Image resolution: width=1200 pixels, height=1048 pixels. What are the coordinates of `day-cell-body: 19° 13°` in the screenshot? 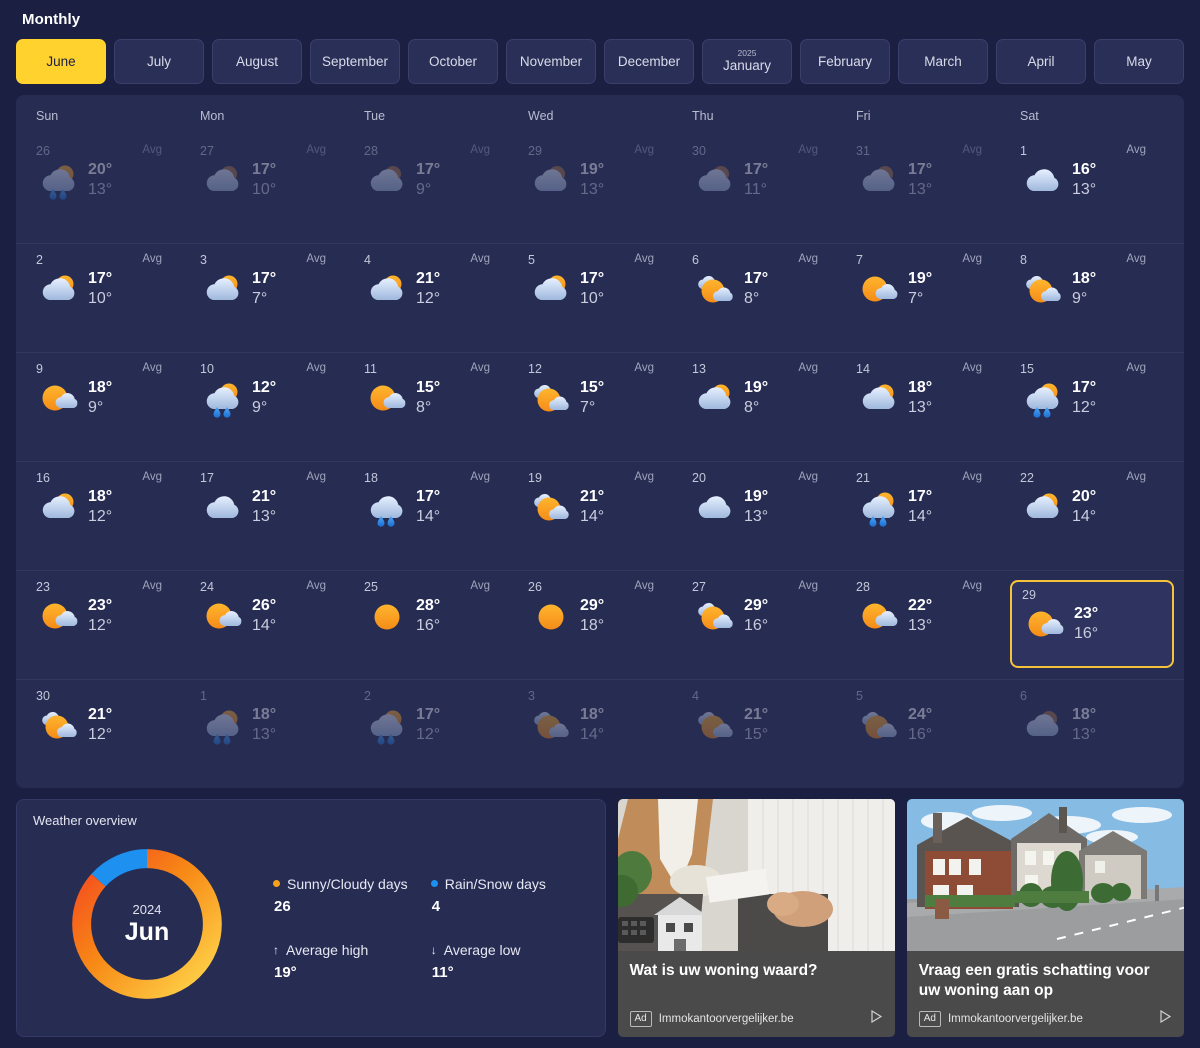 It's located at (601, 180).